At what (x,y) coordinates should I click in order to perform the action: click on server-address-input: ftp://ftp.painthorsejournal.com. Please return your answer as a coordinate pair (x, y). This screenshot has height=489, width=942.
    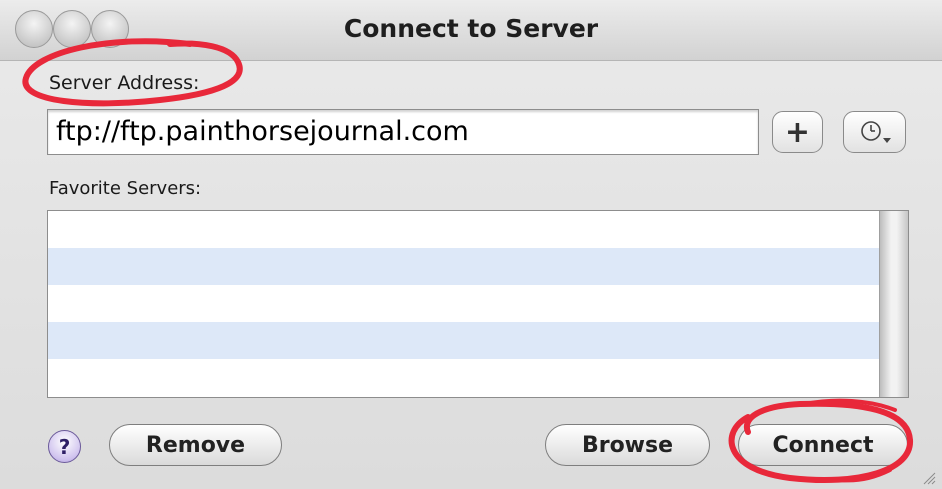
    Looking at the image, I should click on (403, 132).